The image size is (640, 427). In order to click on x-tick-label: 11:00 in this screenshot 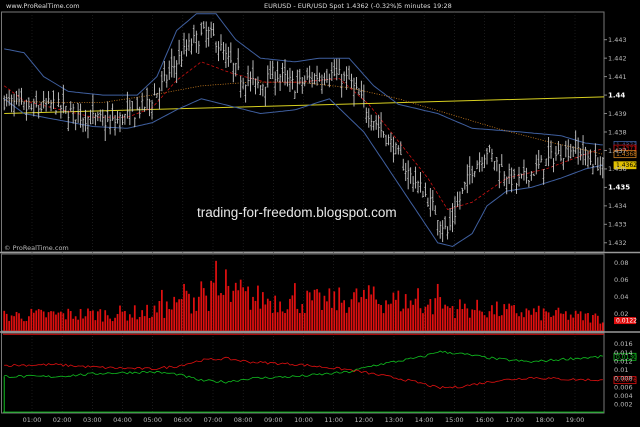, I will do `click(333, 420)`.